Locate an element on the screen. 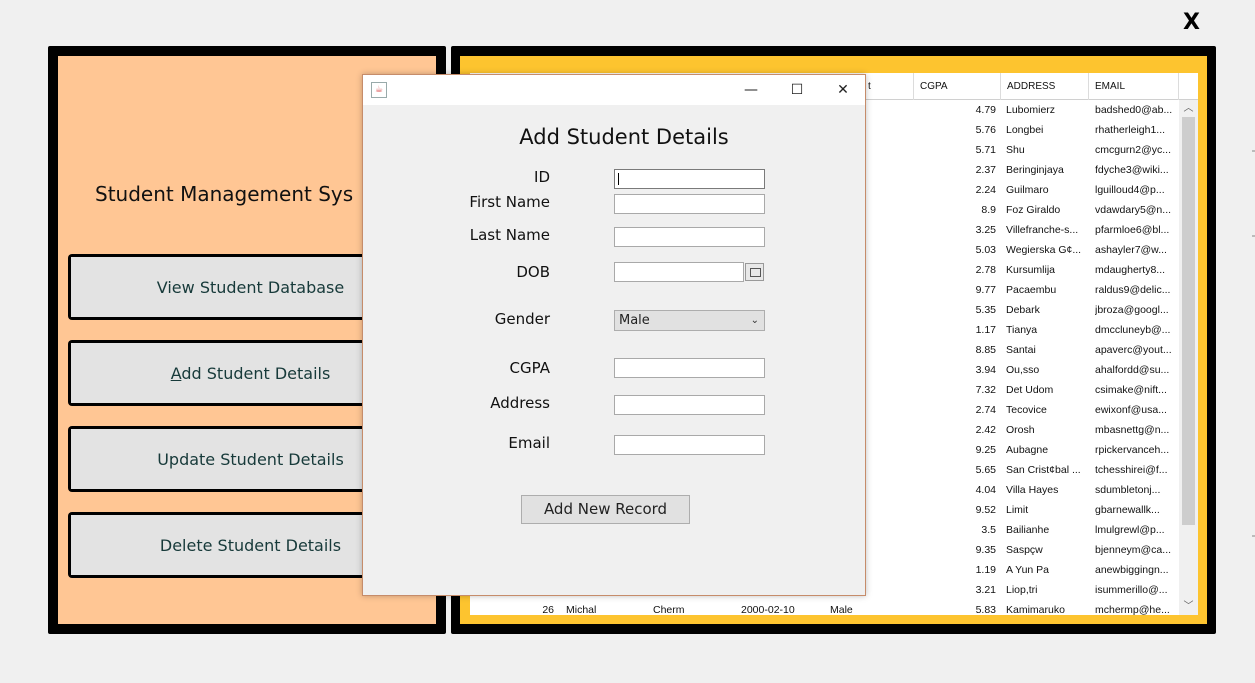  cell-cgpa: 2.78 is located at coordinates (985, 270).